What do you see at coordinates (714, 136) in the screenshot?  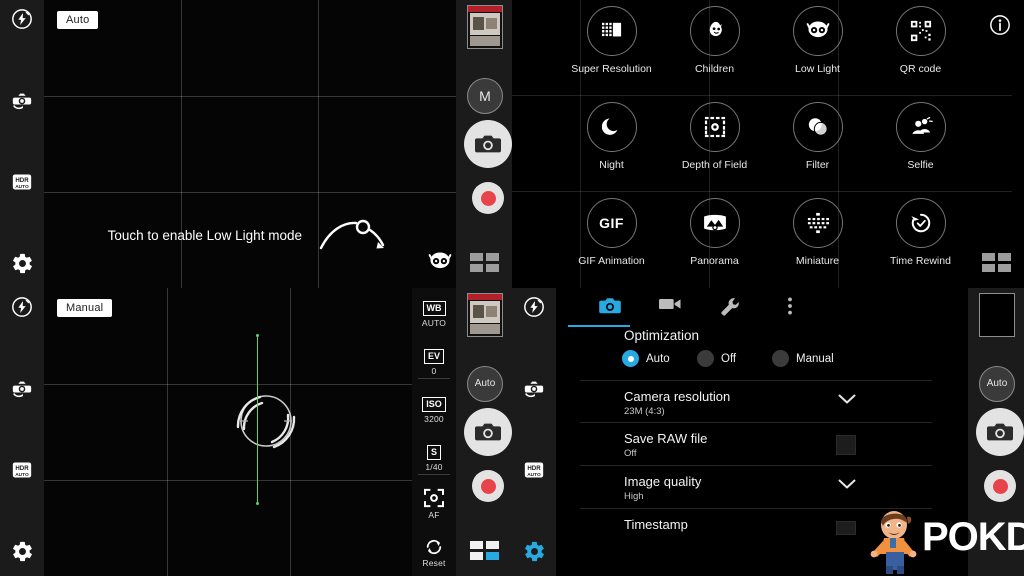 I see `mode-item: Depth of Field` at bounding box center [714, 136].